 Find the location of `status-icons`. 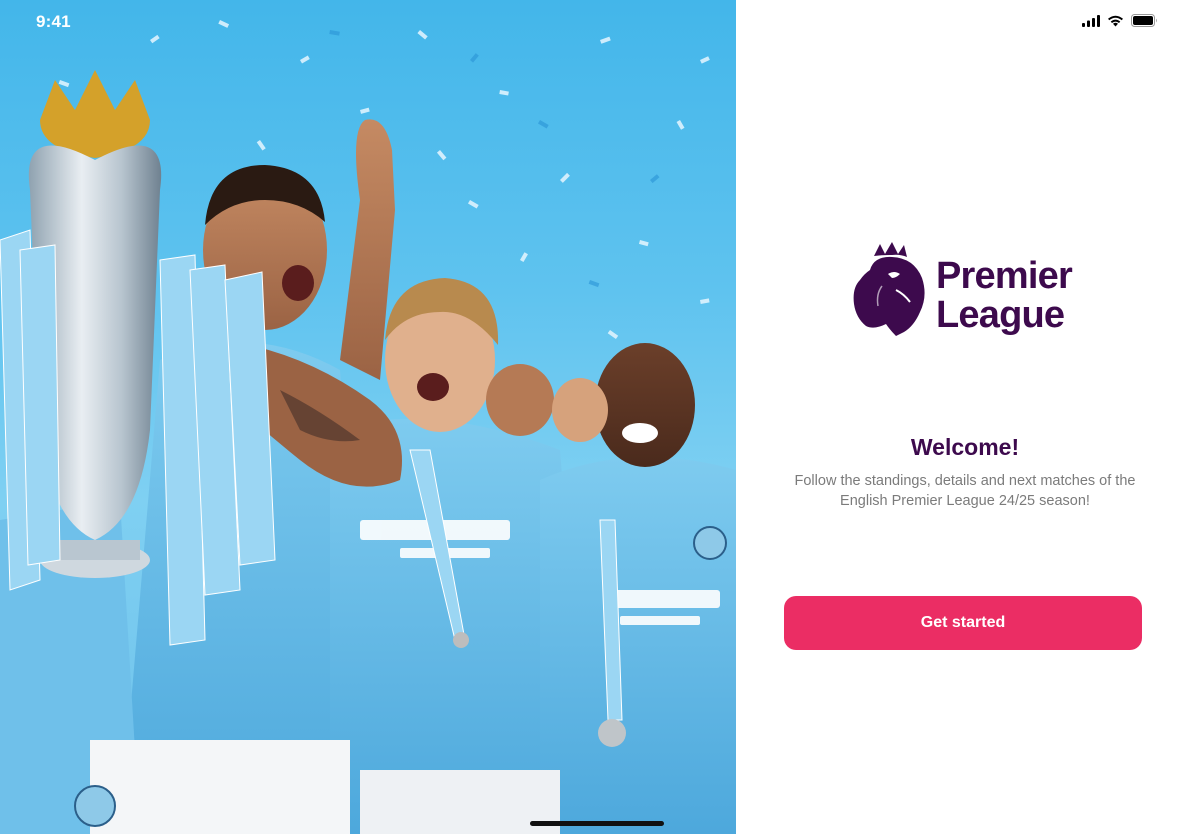

status-icons is located at coordinates (1120, 20).